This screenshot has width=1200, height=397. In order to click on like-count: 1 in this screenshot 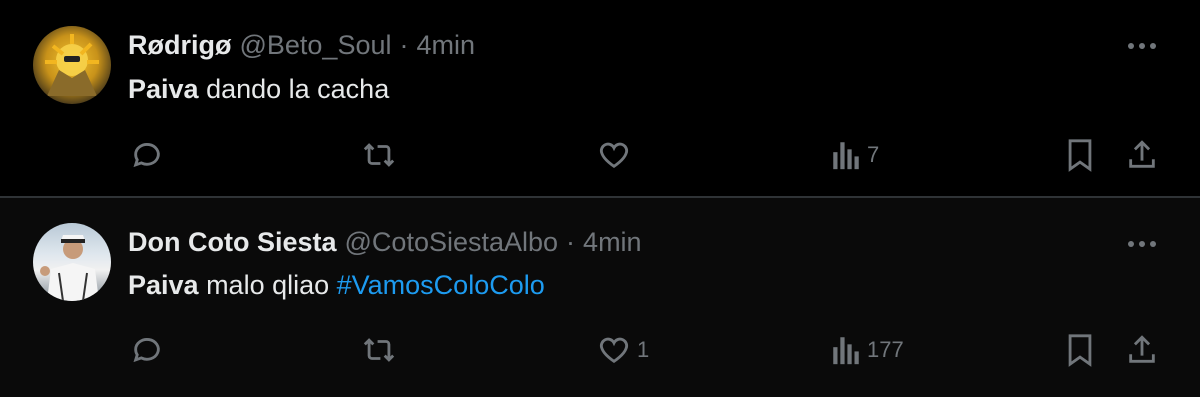, I will do `click(643, 349)`.